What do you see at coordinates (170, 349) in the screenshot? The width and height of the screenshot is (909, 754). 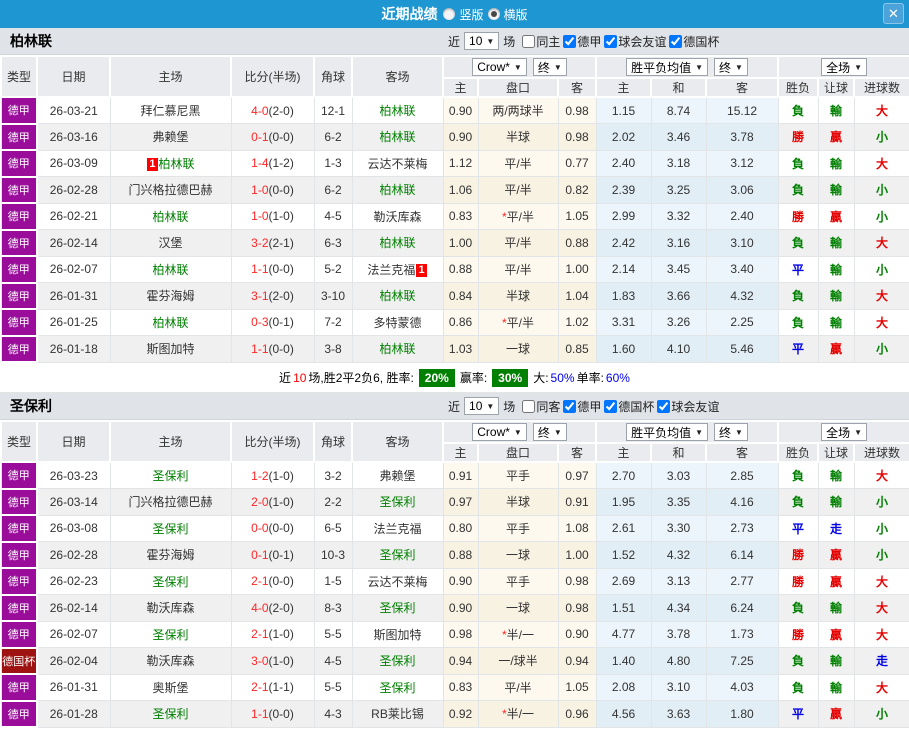 I see `home-team: 斯图加特` at bounding box center [170, 349].